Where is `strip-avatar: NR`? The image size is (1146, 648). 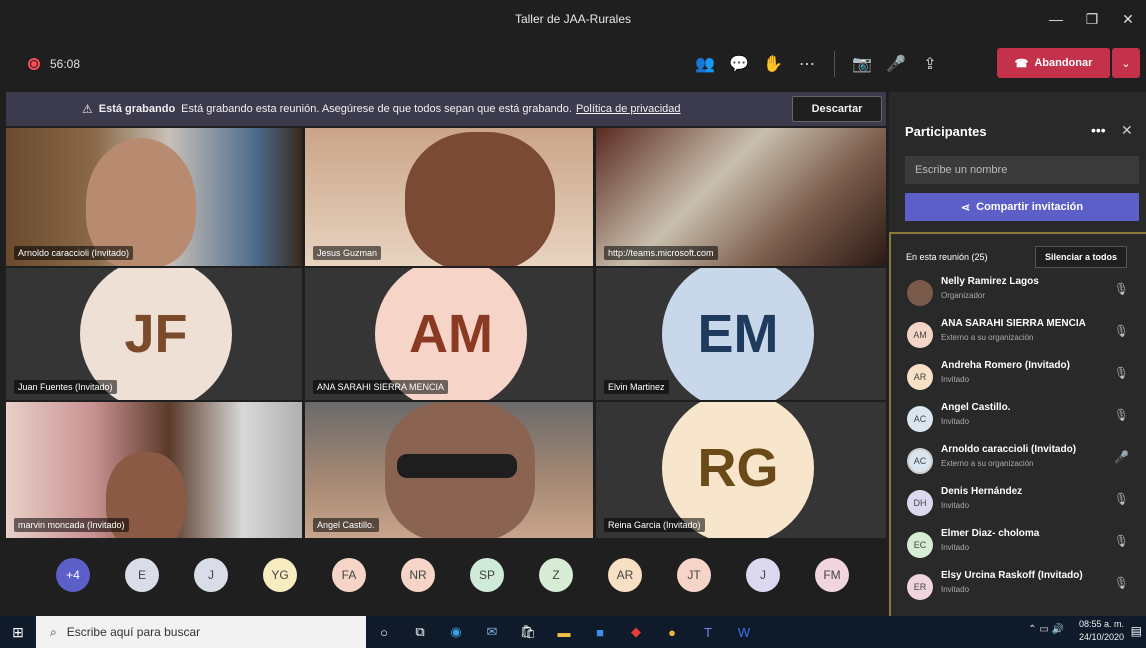 strip-avatar: NR is located at coordinates (418, 575).